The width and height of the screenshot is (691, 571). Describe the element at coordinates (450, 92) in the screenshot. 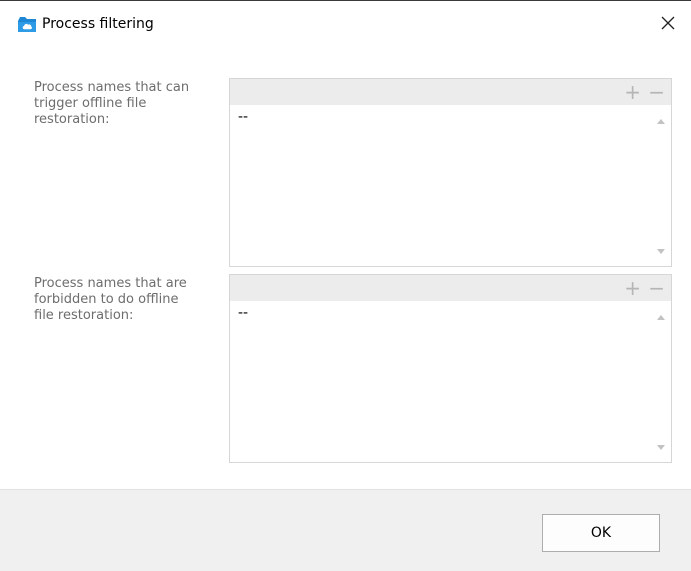

I see `trigger-list-toolbar: + −` at that location.